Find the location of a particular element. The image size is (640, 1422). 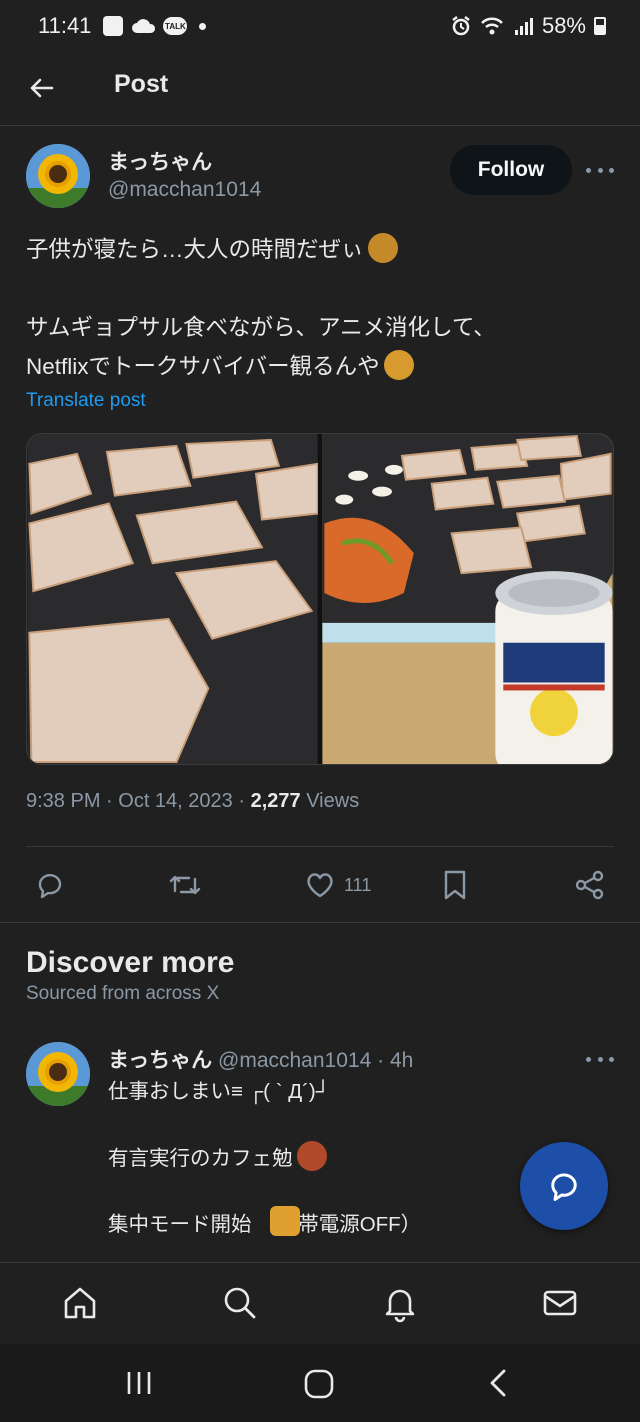

page-title: Post is located at coordinates (141, 84).